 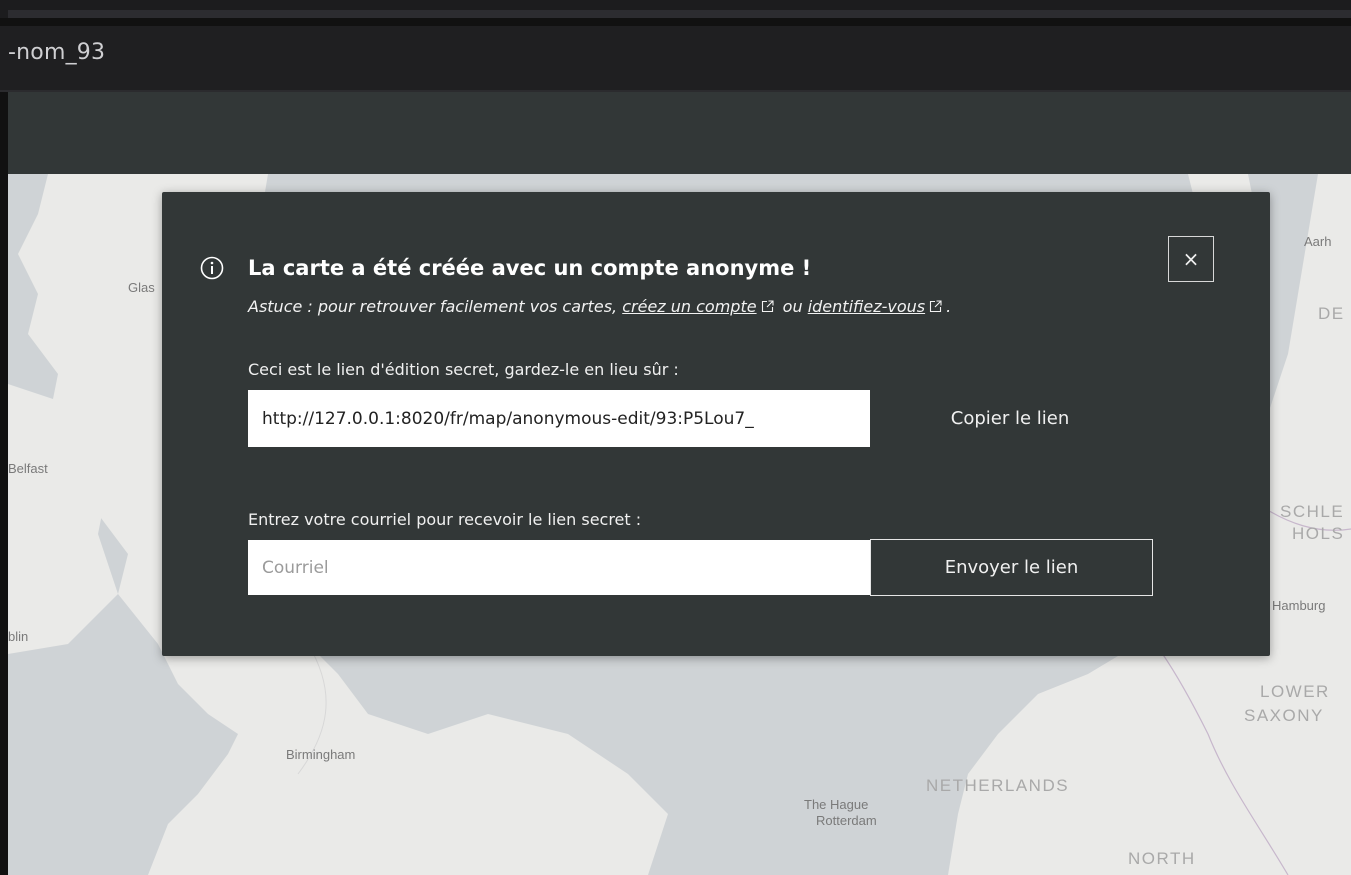 What do you see at coordinates (689, 306) in the screenshot?
I see `create-account-link: créez un compte` at bounding box center [689, 306].